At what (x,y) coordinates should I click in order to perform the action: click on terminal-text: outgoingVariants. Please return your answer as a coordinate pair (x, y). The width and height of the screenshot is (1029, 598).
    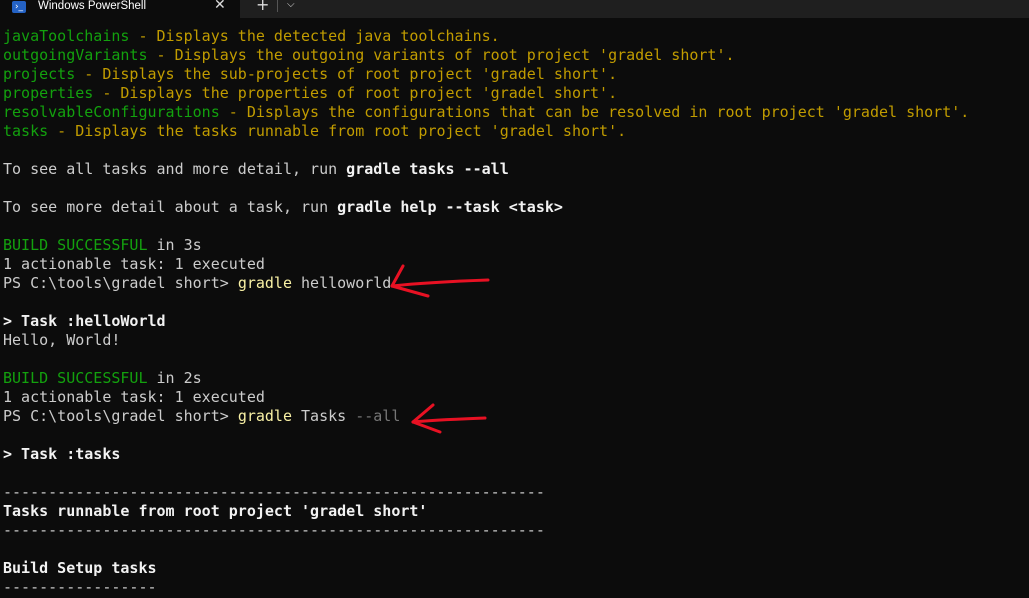
    Looking at the image, I should click on (75, 55).